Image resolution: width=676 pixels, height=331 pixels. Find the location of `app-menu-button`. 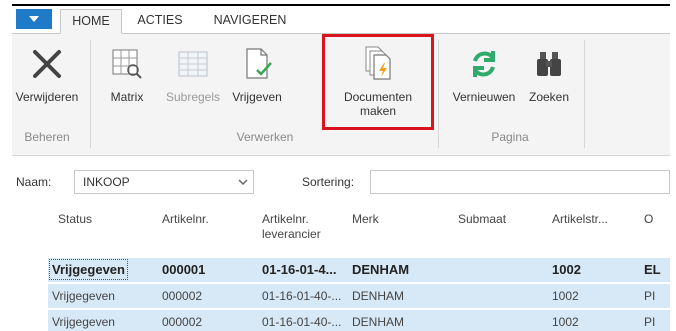

app-menu-button is located at coordinates (34, 19).